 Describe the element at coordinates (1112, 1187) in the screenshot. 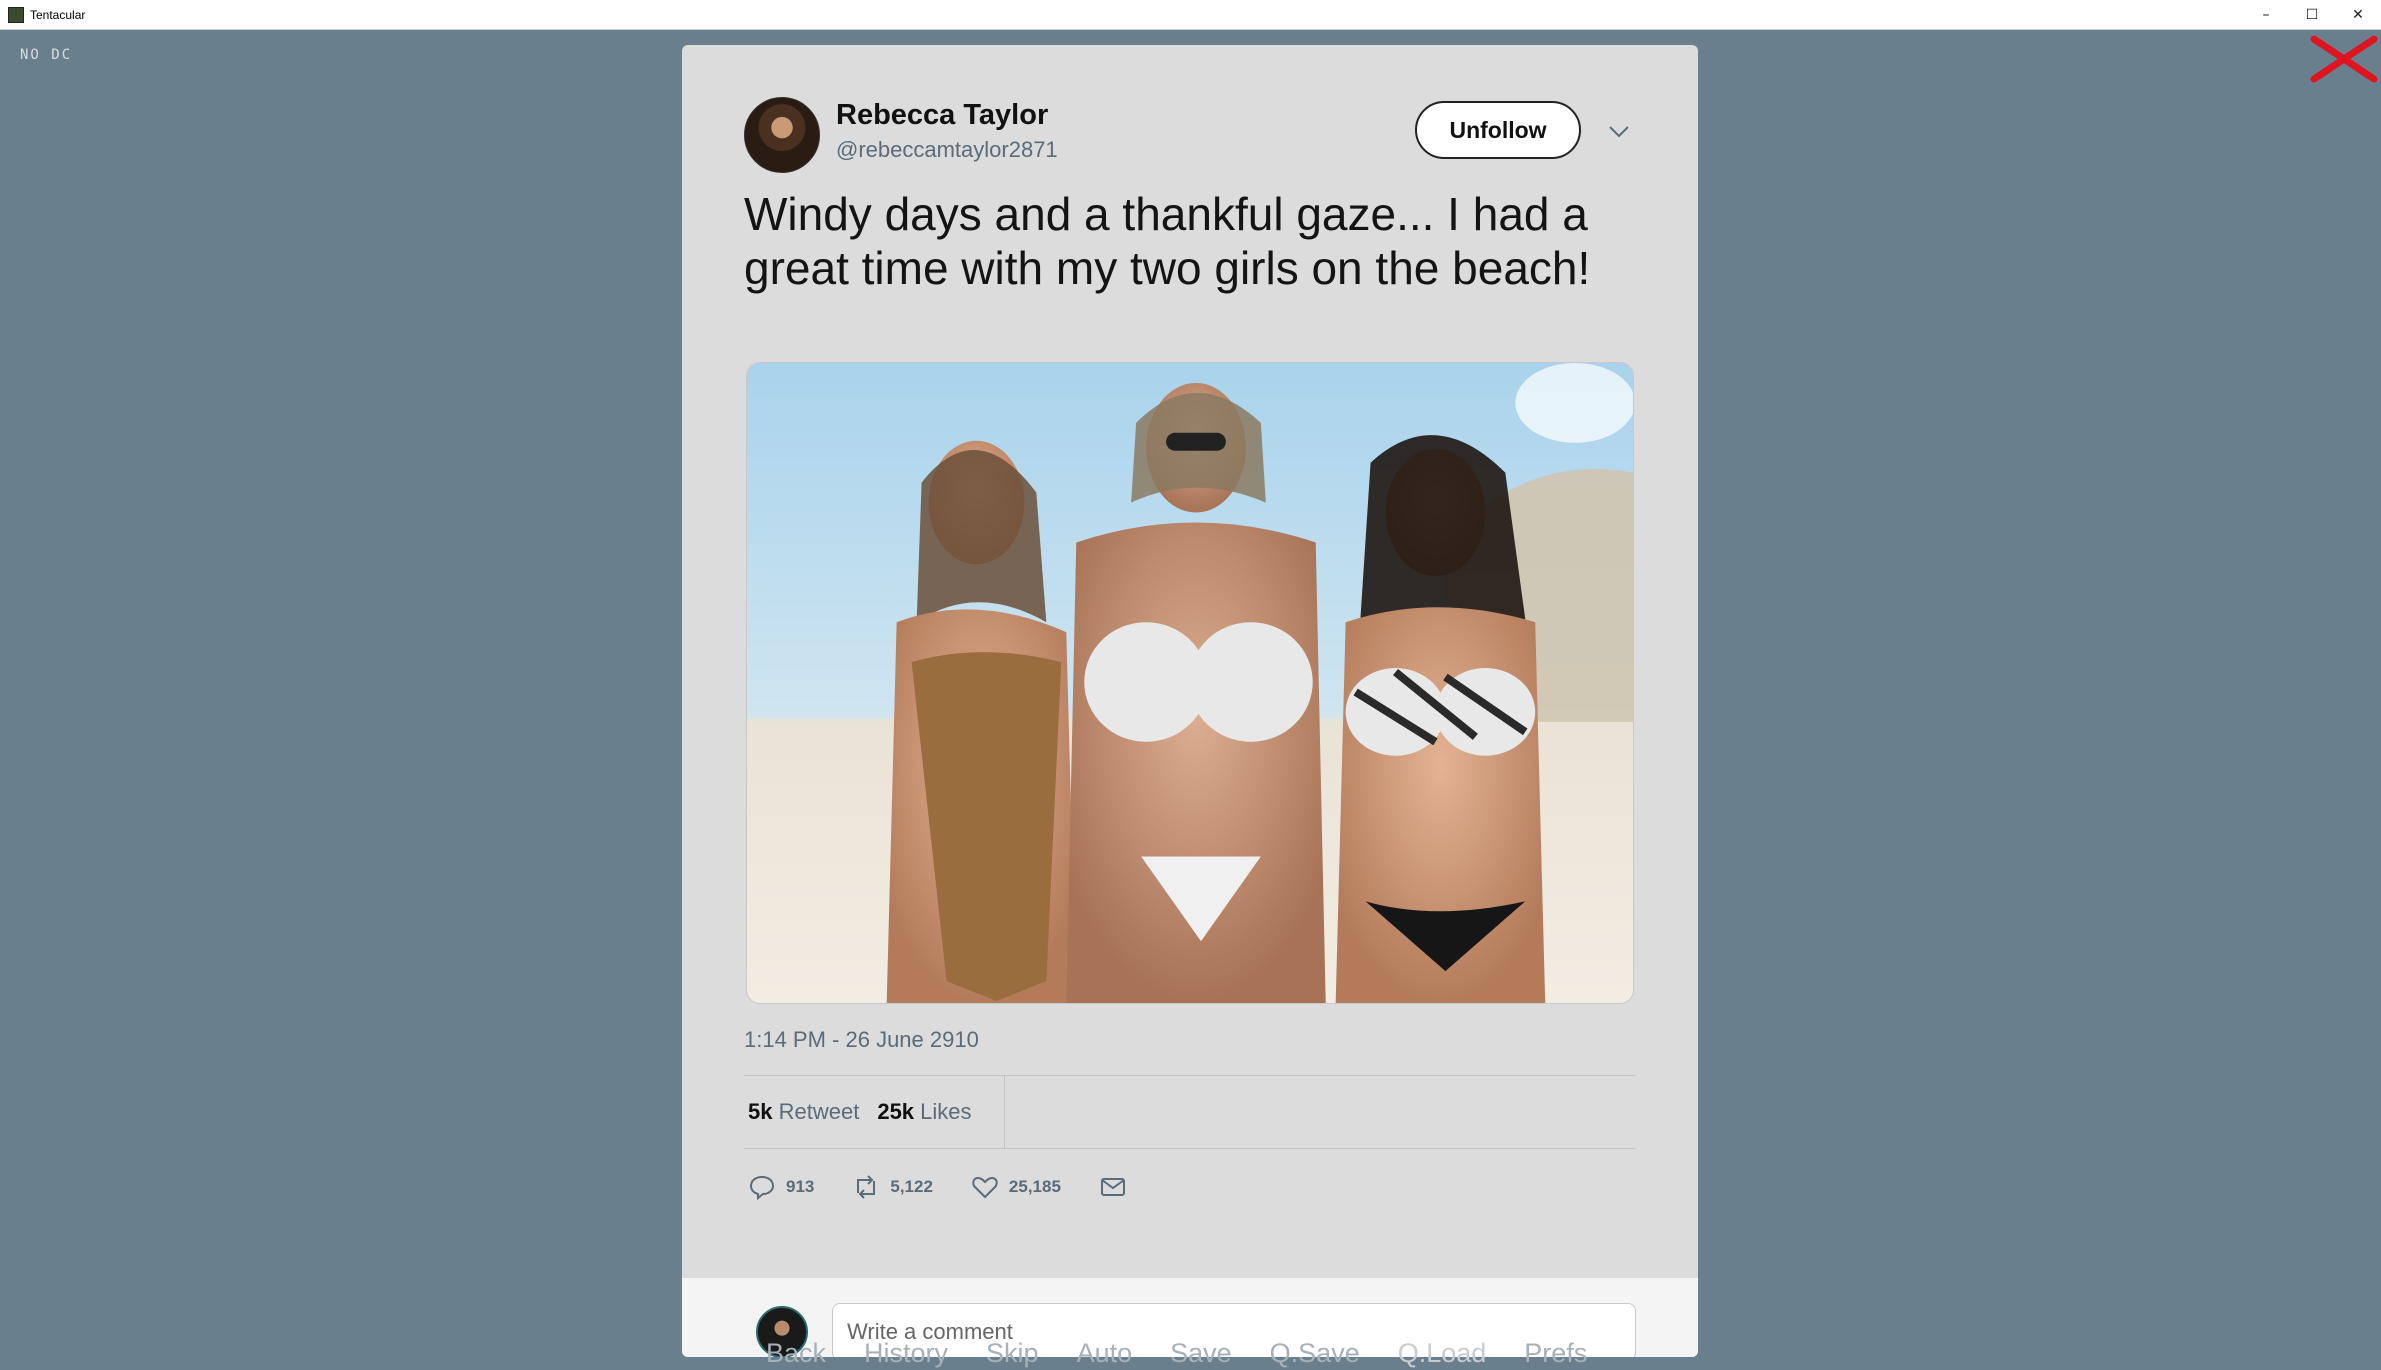

I see `mail-icon` at that location.